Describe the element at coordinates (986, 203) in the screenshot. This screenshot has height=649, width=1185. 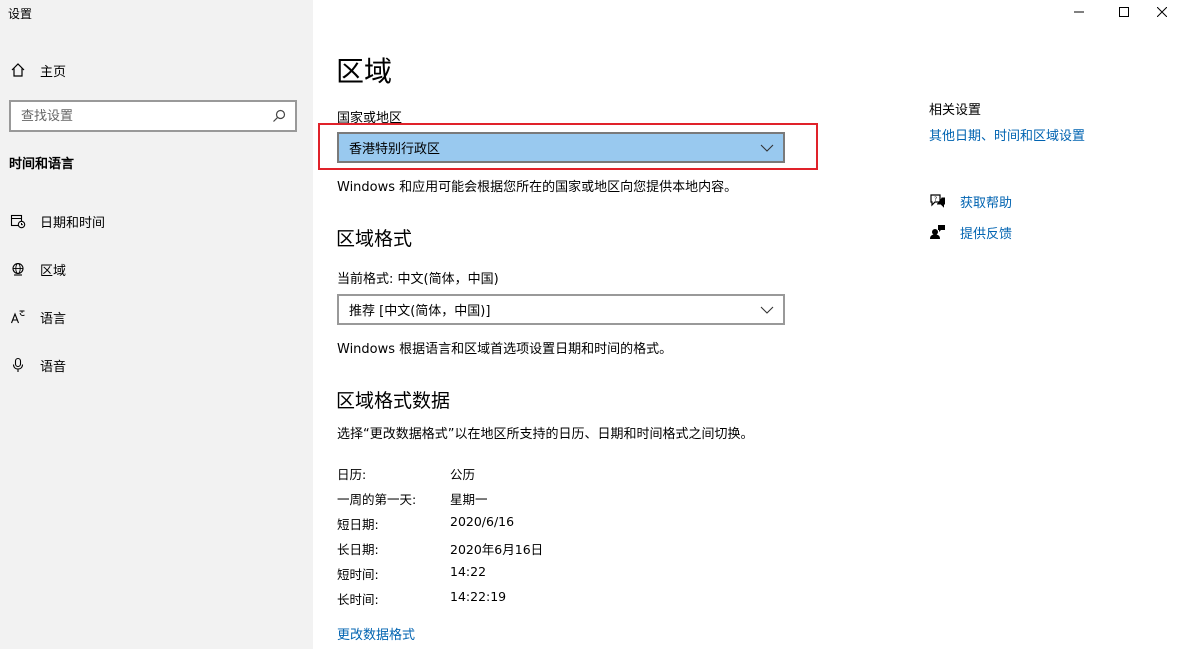
I see `get-help-label: 获取帮助` at that location.